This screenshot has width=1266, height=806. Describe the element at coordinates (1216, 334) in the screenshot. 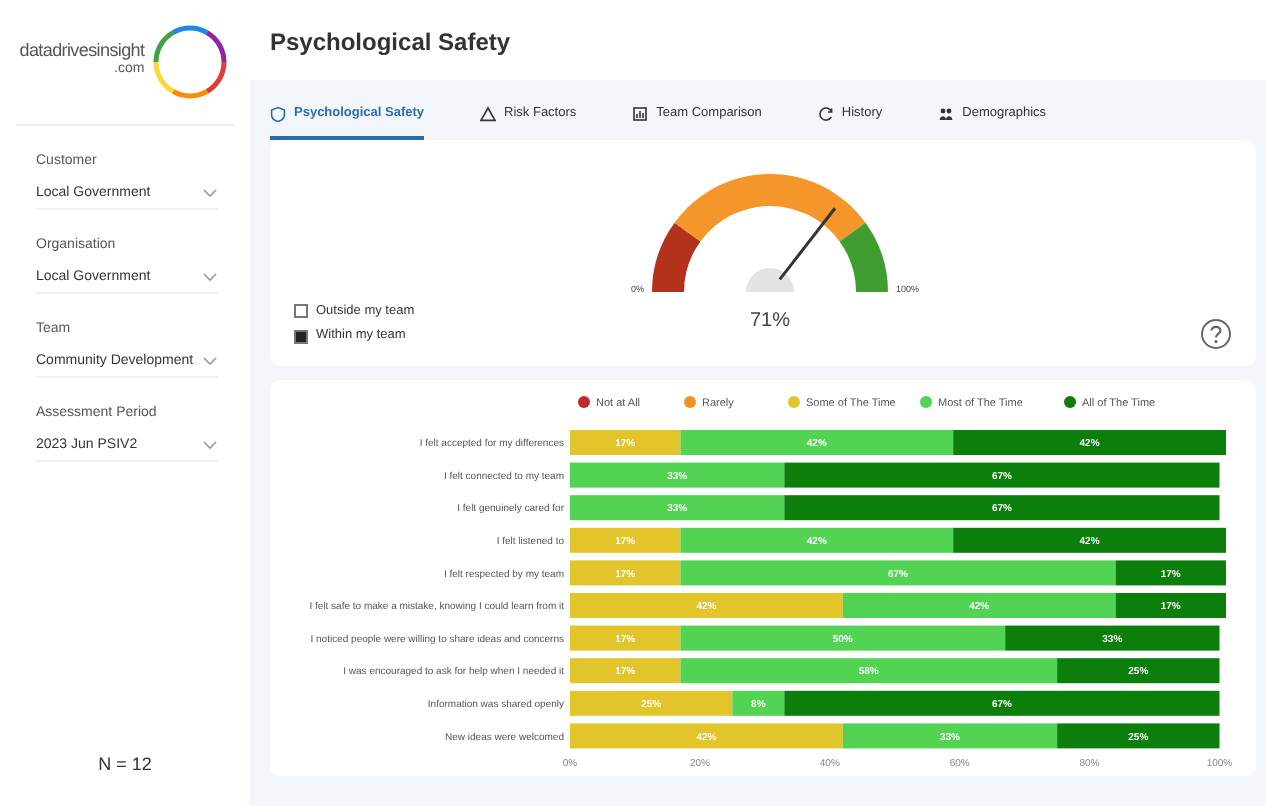

I see `help-icon` at that location.